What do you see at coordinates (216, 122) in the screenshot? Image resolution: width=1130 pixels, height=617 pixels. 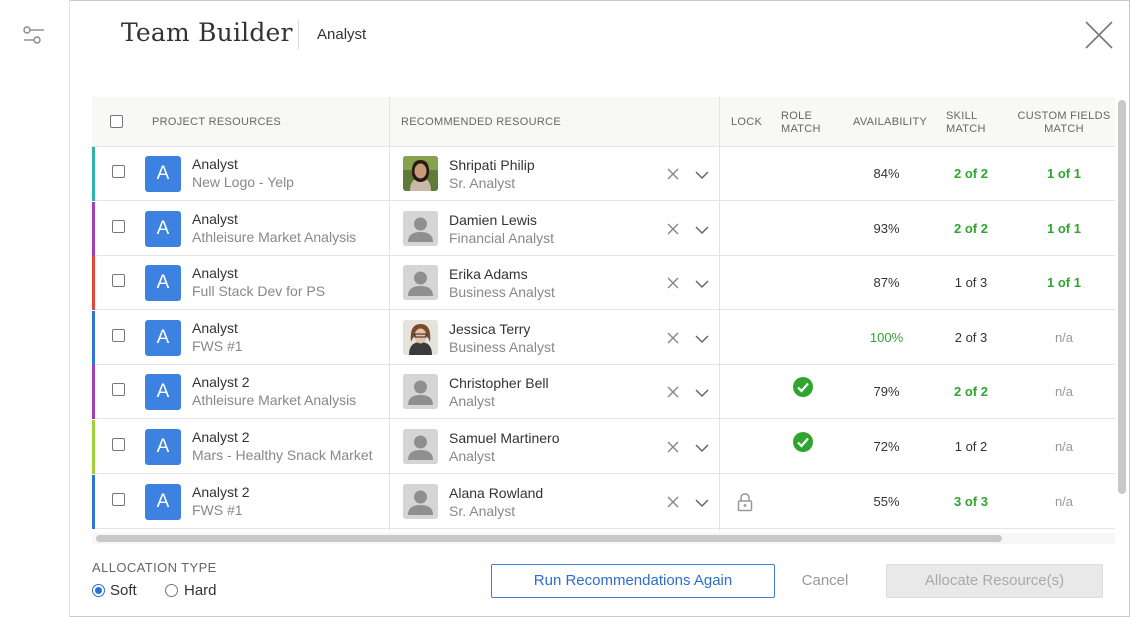 I see `col-project-resources: PROJECT RESOURCES` at bounding box center [216, 122].